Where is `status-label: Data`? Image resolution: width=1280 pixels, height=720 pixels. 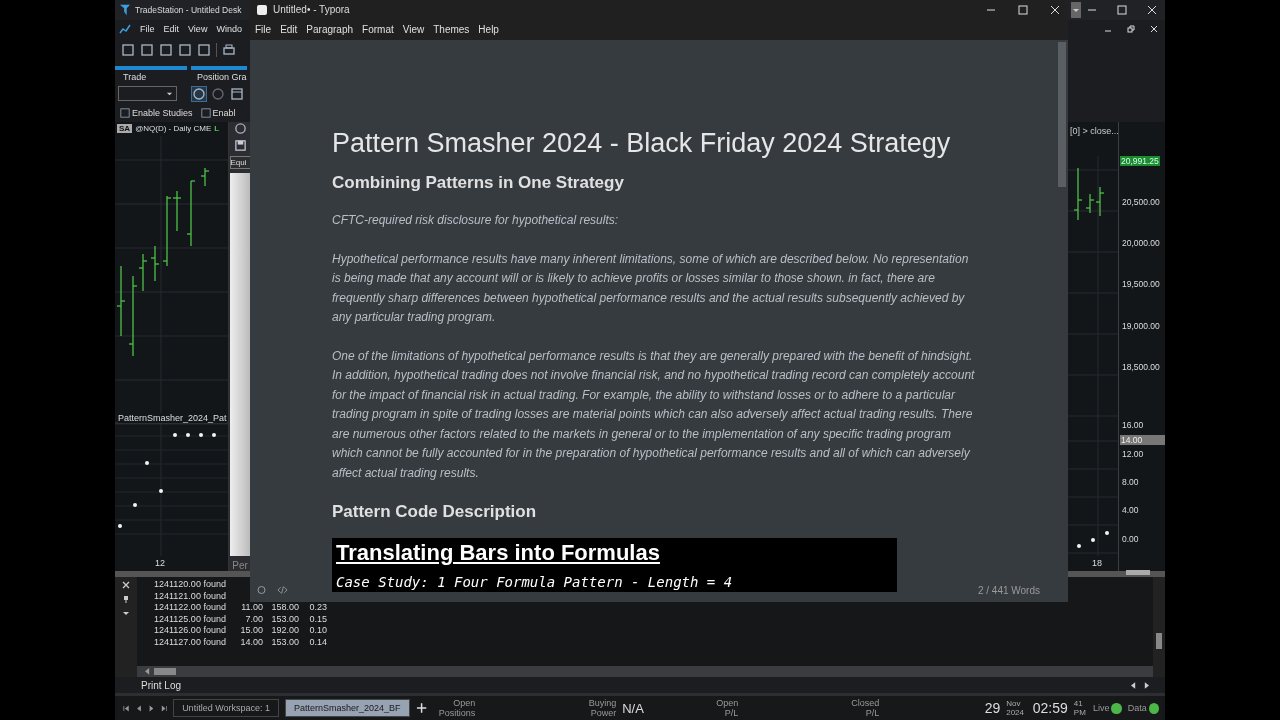 status-label: Data is located at coordinates (1137, 708).